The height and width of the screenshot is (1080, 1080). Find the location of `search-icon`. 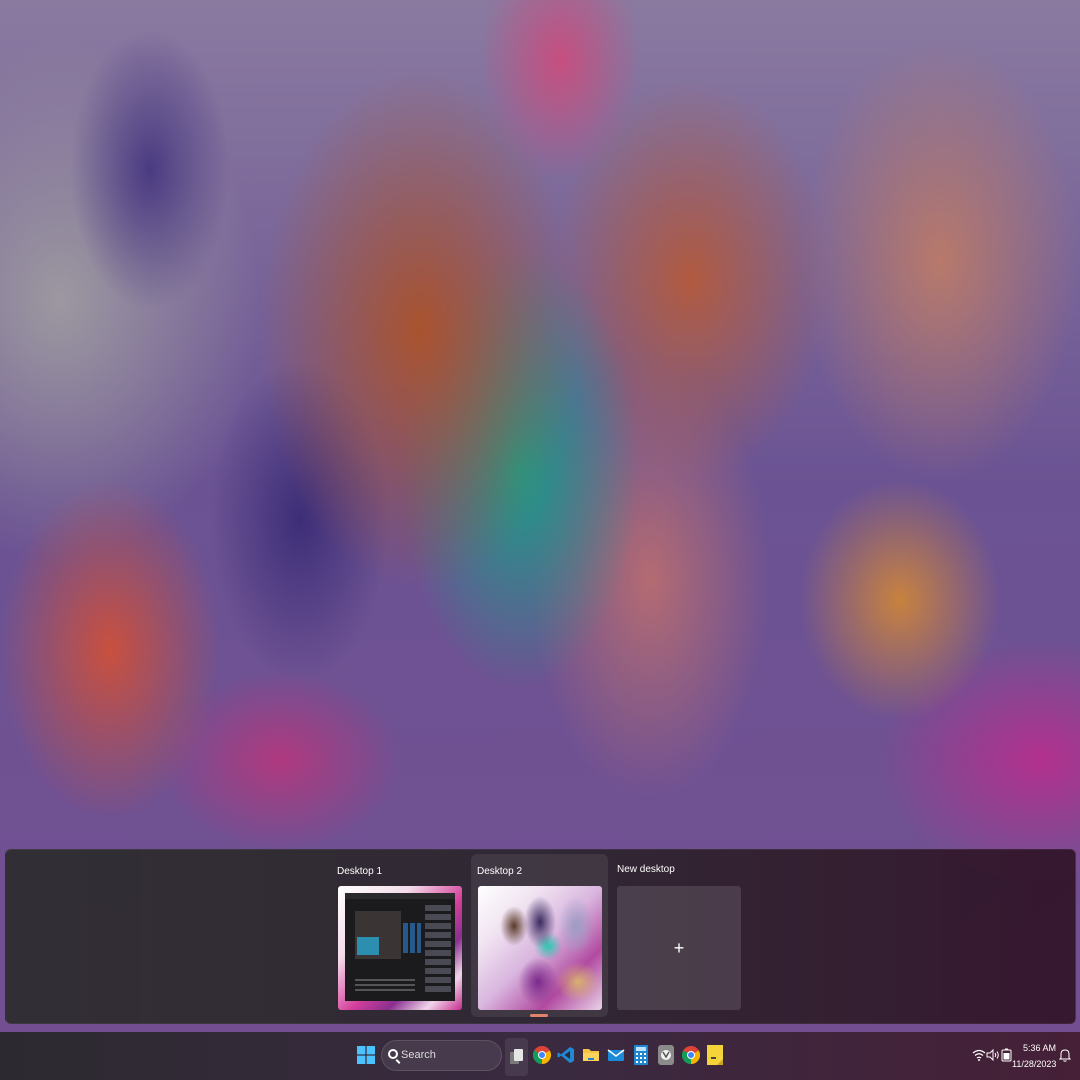

search-icon is located at coordinates (393, 1054).